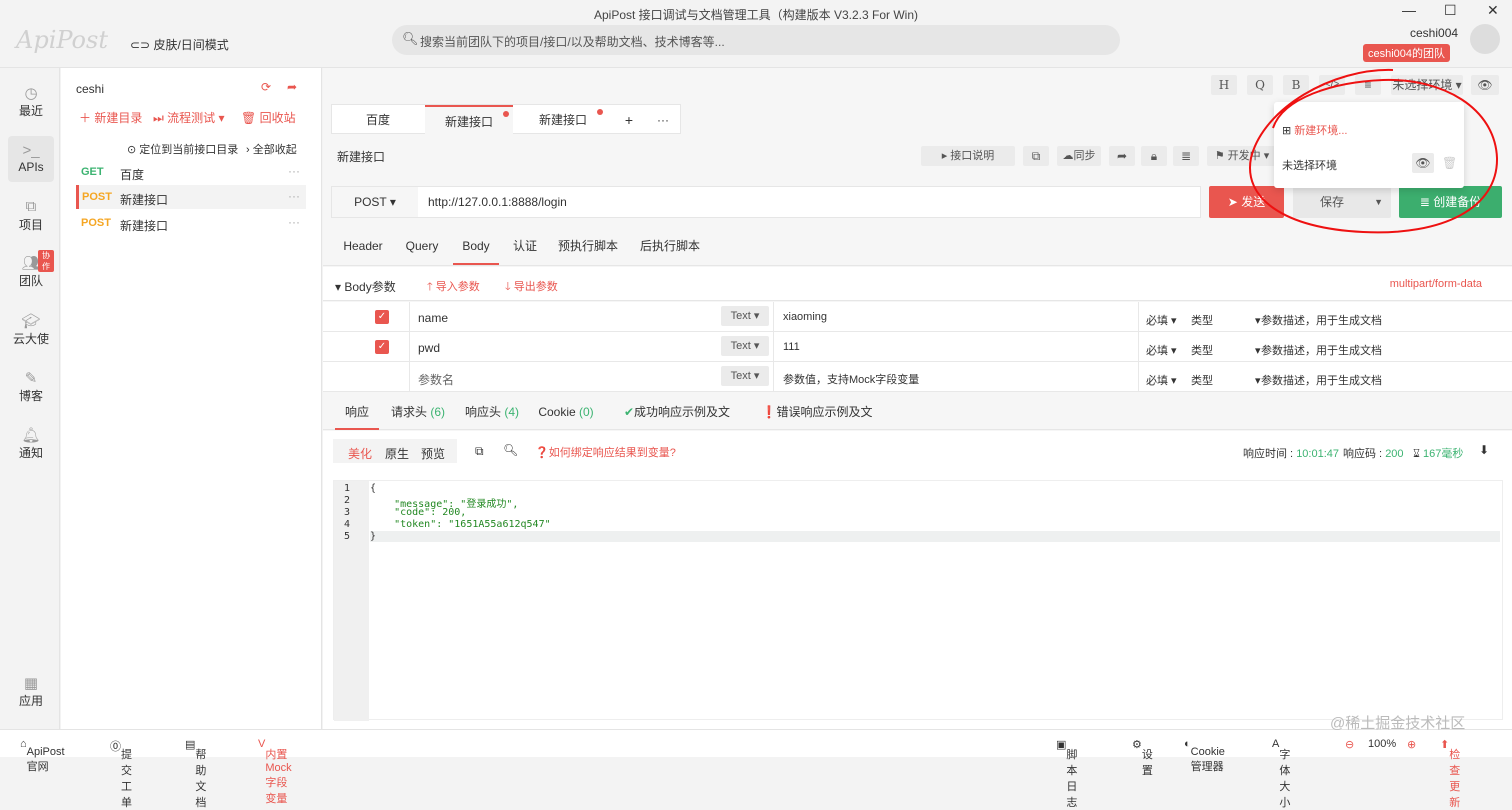  Describe the element at coordinates (31, 159) in the screenshot. I see `nav-apis: >_ APIs` at that location.